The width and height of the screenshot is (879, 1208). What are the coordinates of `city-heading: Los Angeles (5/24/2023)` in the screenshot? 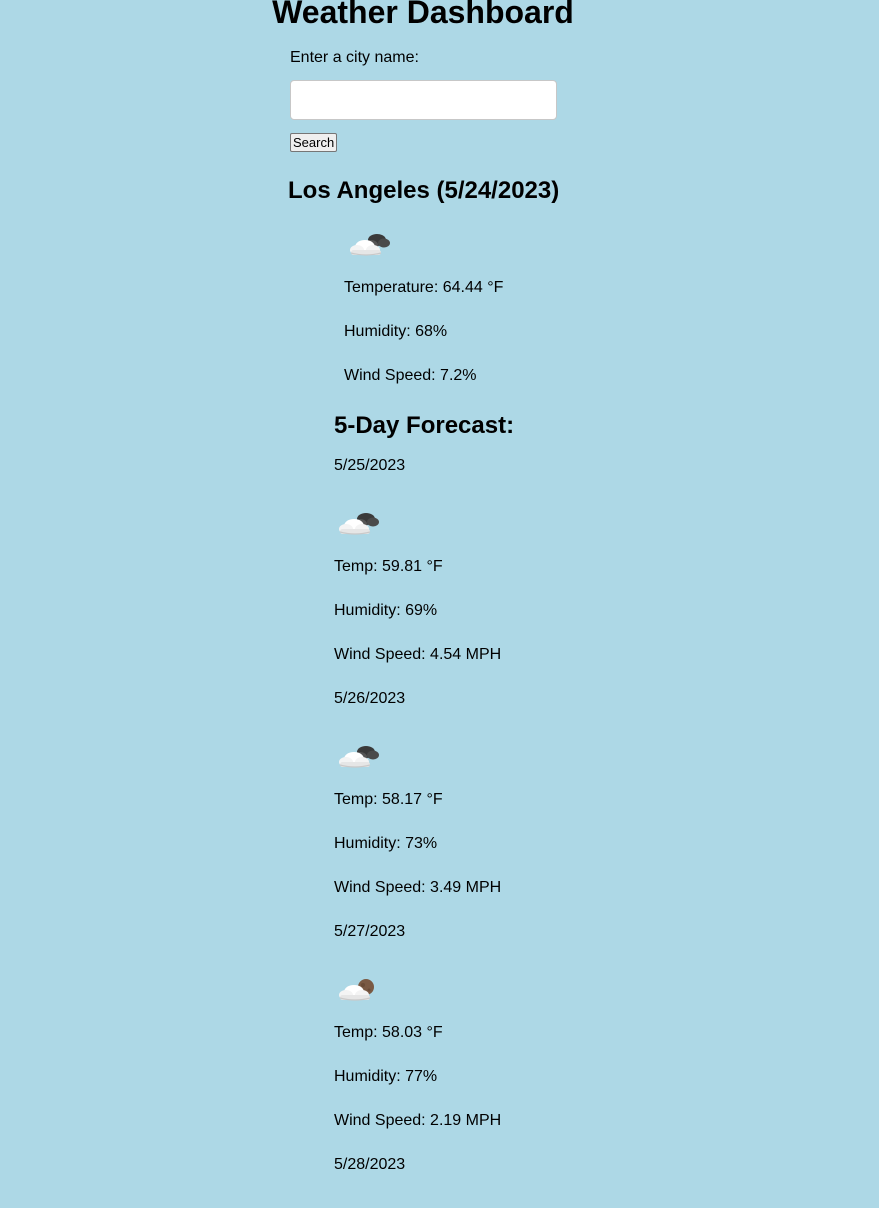 It's located at (424, 190).